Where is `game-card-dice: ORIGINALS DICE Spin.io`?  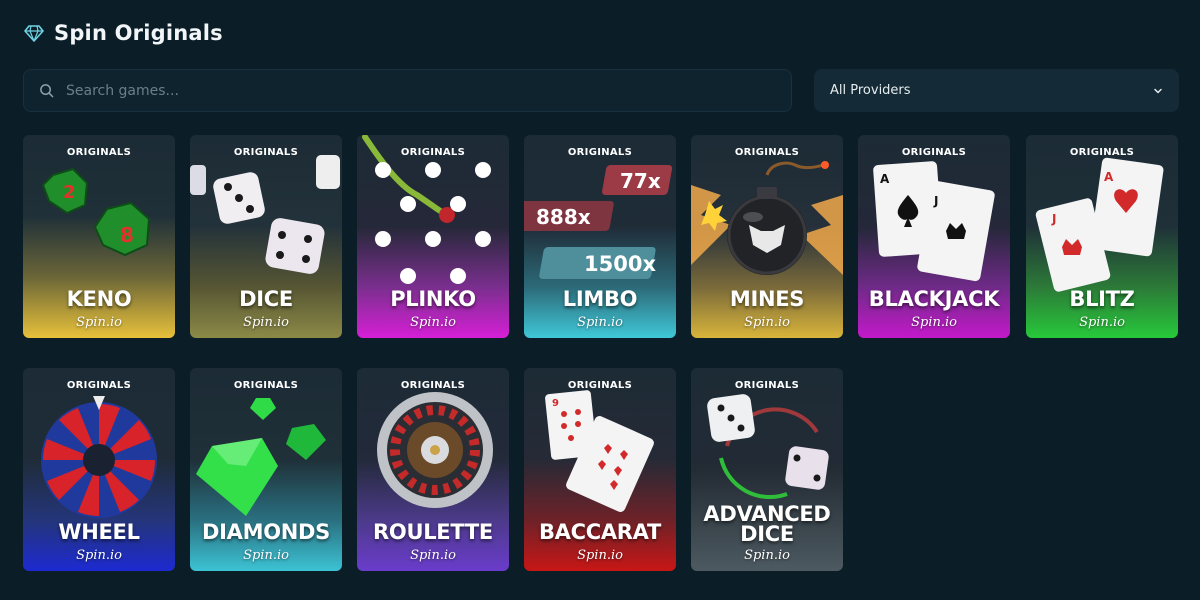 game-card-dice: ORIGINALS DICE Spin.io is located at coordinates (266, 236).